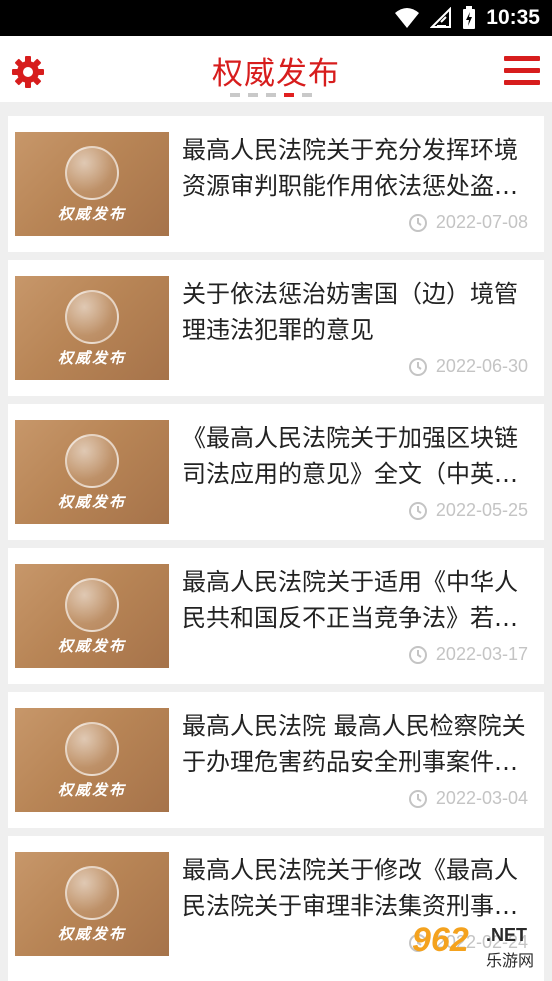 This screenshot has height=981, width=552. Describe the element at coordinates (481, 222) in the screenshot. I see `article-date-text: 2022-07-08` at that location.